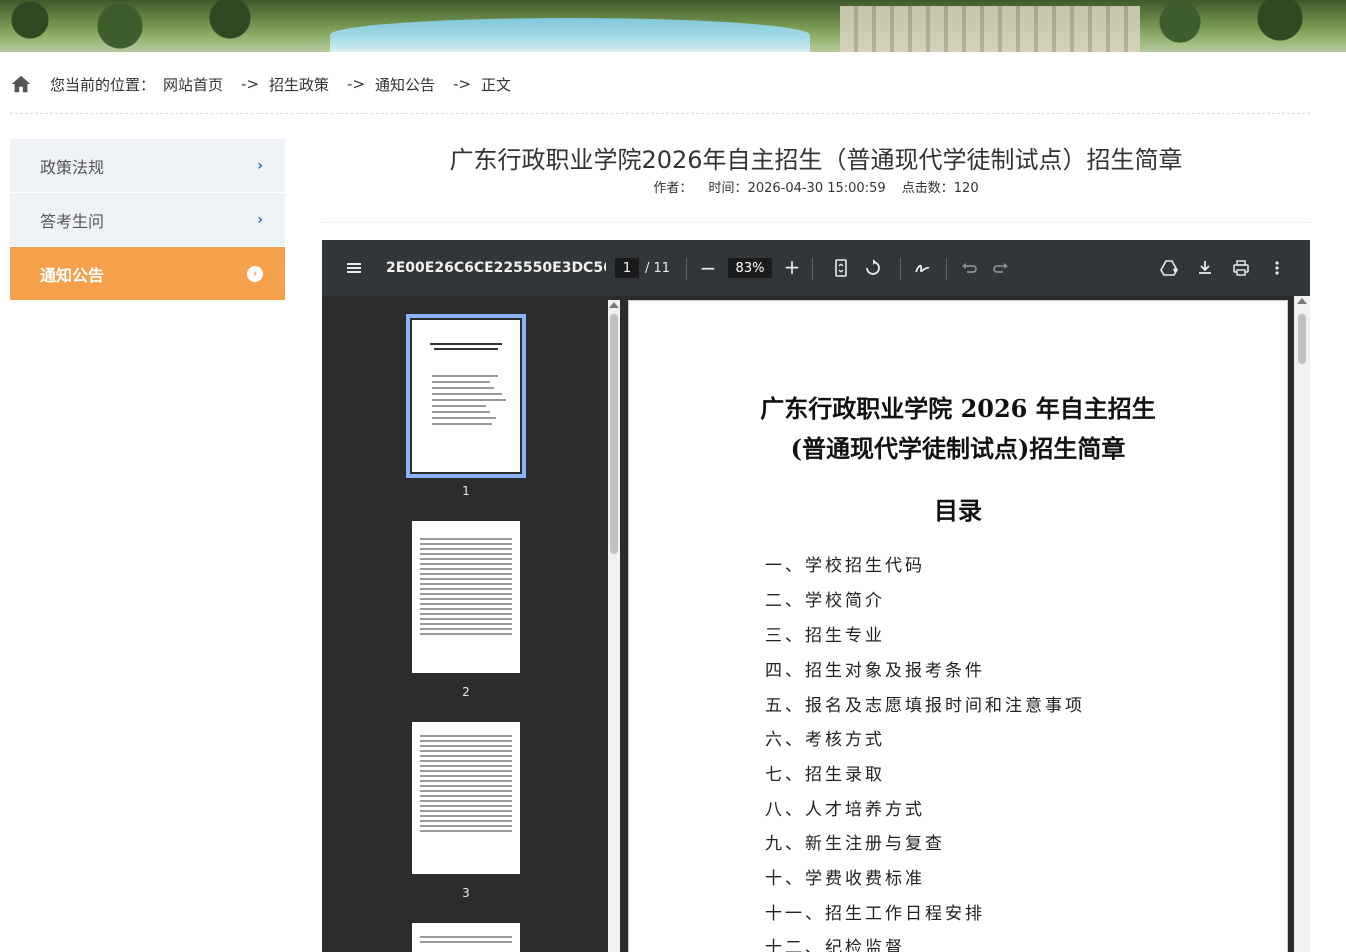  What do you see at coordinates (21, 84) in the screenshot?
I see `home-icon` at bounding box center [21, 84].